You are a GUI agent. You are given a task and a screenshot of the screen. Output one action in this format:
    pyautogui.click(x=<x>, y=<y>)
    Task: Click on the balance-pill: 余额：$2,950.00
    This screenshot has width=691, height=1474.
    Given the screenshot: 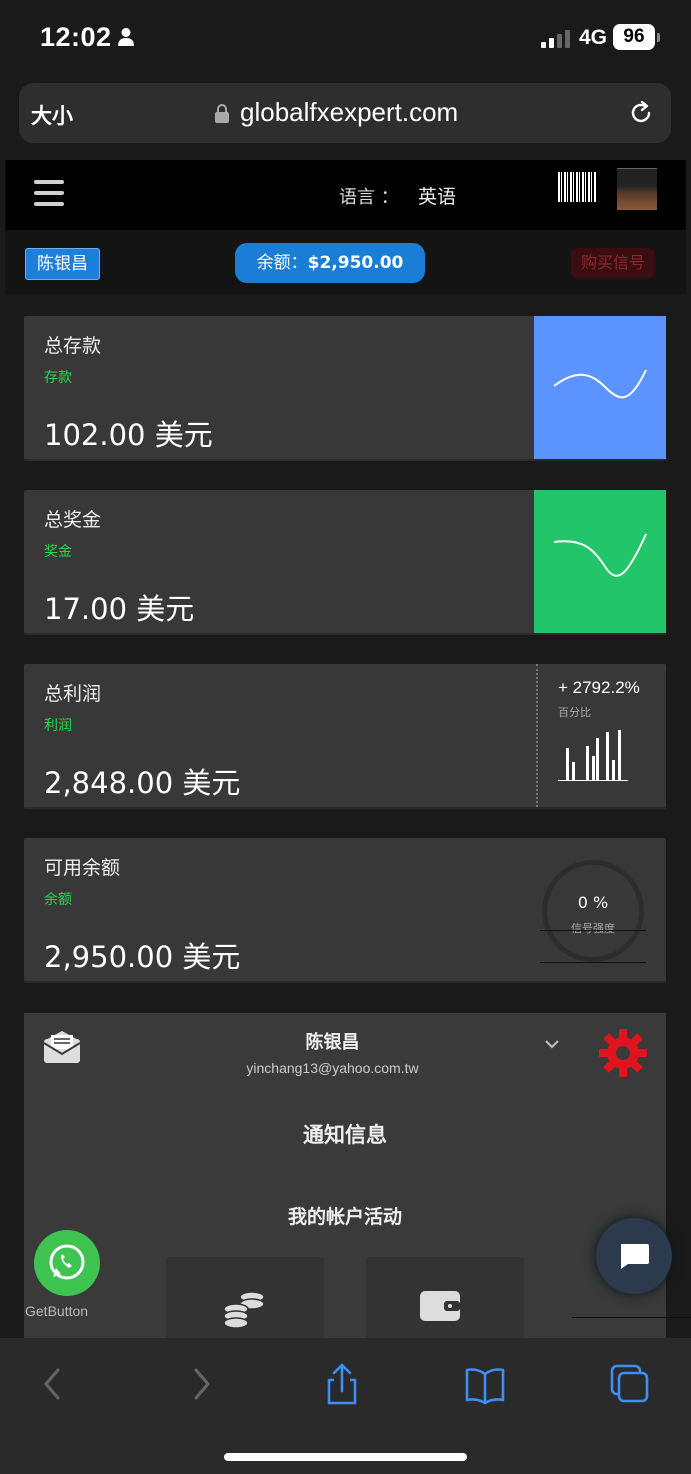 What is the action you would take?
    pyautogui.click(x=330, y=263)
    